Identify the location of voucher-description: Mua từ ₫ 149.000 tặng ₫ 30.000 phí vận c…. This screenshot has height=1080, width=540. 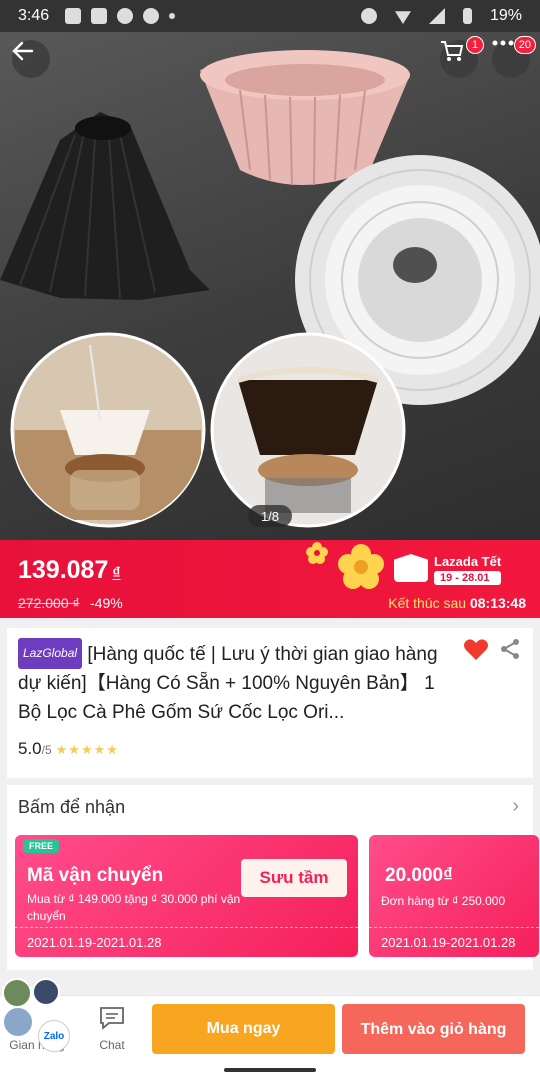
(134, 907).